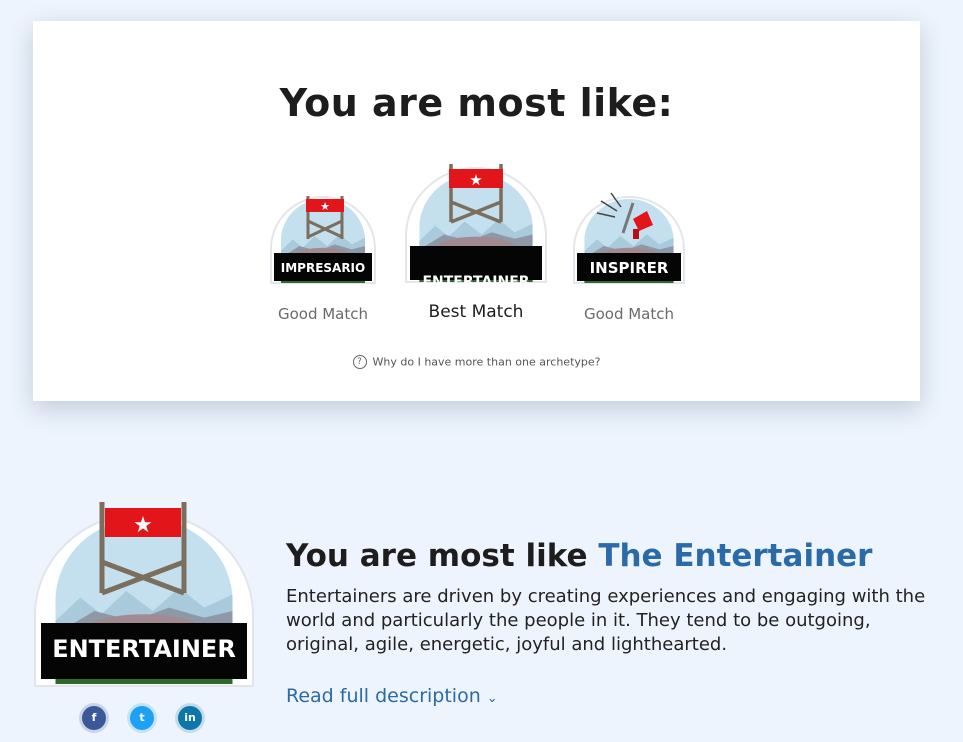 The height and width of the screenshot is (742, 963). Describe the element at coordinates (735, 556) in the screenshot. I see `headline-archetype: The Entertainer` at that location.